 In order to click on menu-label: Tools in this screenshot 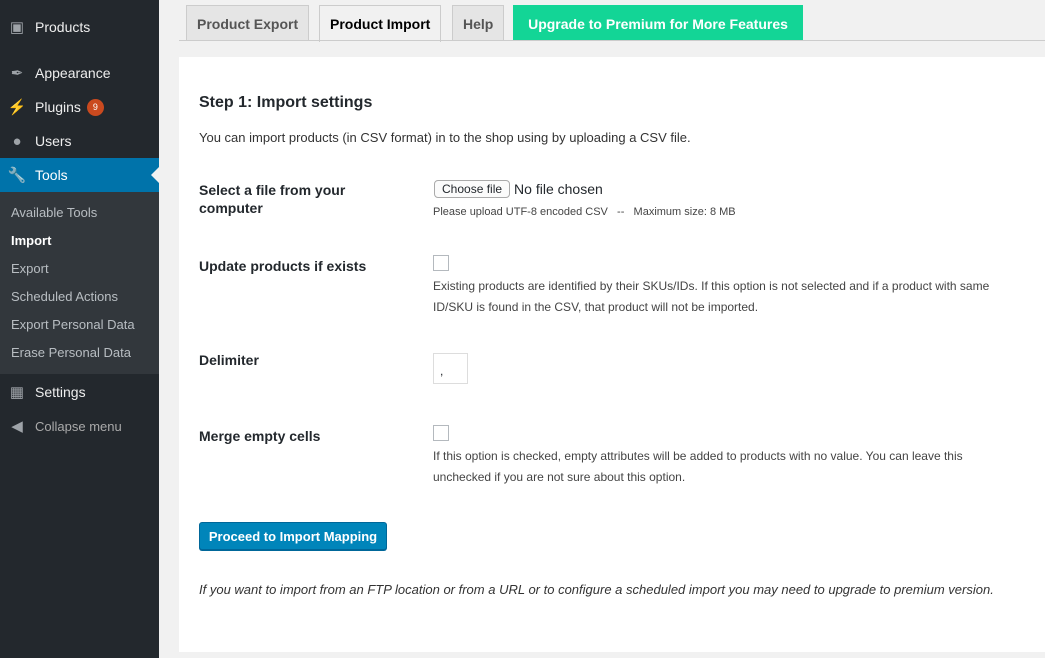, I will do `click(51, 175)`.